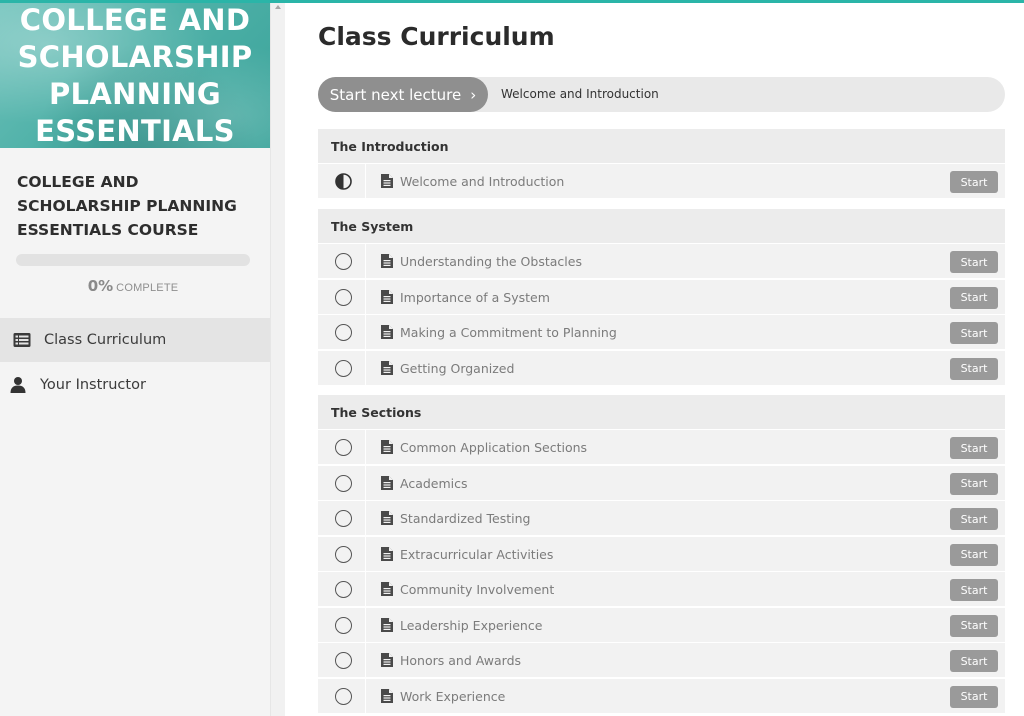 The height and width of the screenshot is (716, 1024). Describe the element at coordinates (661, 624) in the screenshot. I see `lecture-row: Leadership Experience Start` at that location.